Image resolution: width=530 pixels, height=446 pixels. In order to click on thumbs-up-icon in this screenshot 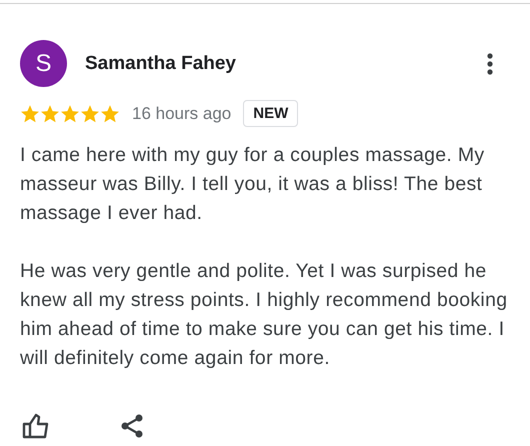, I will do `click(36, 426)`.